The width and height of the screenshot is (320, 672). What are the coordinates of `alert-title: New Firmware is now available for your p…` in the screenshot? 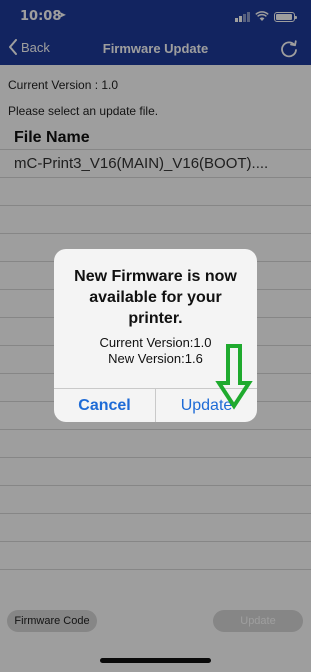 It's located at (155, 297).